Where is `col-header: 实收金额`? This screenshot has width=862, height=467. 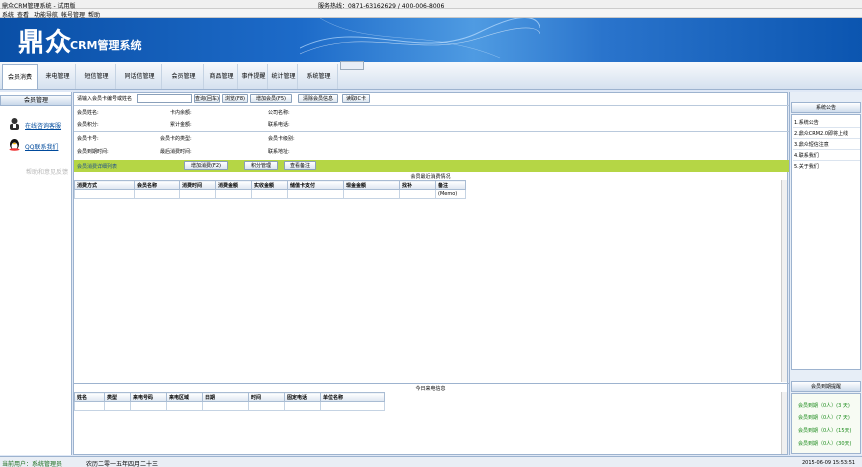 col-header: 实收金额 is located at coordinates (269, 185).